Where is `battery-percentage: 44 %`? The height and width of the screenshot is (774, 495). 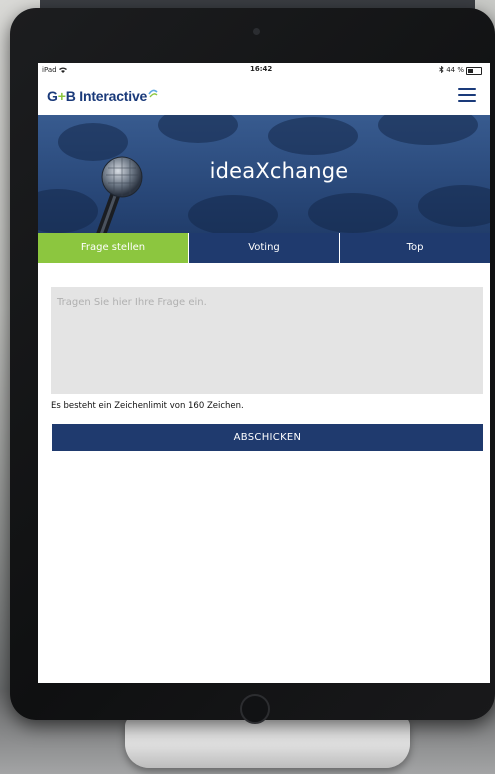
battery-percentage: 44 % is located at coordinates (451, 69).